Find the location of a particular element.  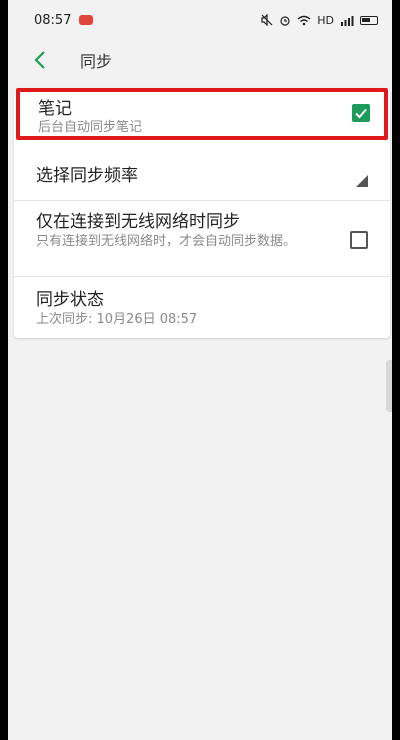

mute-icon is located at coordinates (267, 20).